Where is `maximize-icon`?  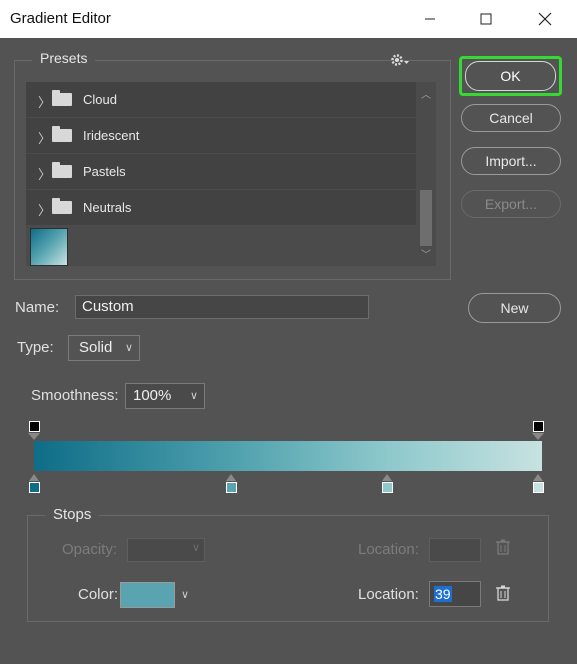
maximize-icon is located at coordinates (486, 19).